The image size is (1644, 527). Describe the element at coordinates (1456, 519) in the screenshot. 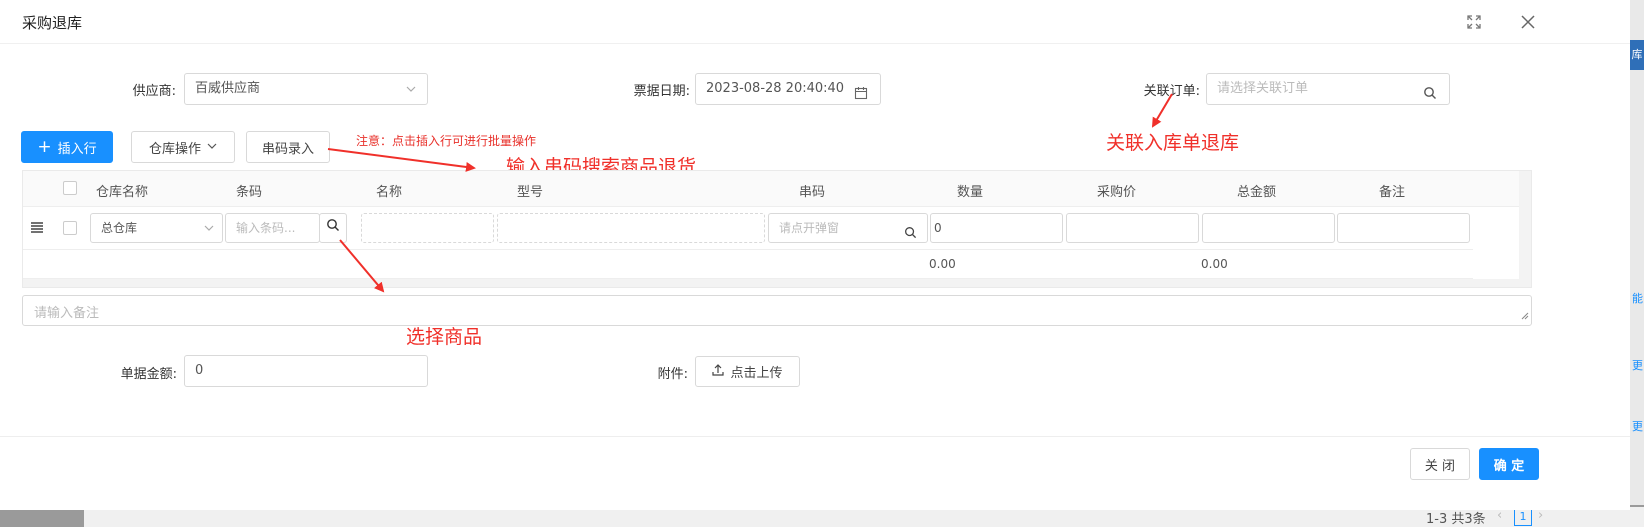

I see `pager-total: 1-3 共3条` at that location.